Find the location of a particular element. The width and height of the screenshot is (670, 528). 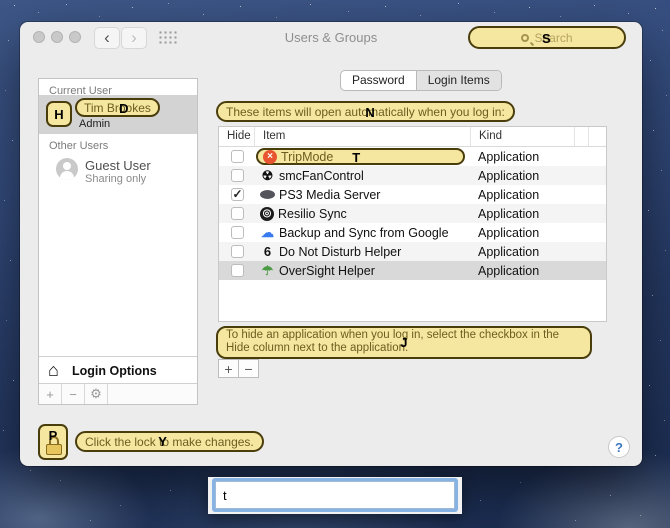

item-name: OverSight Helper is located at coordinates (327, 270).